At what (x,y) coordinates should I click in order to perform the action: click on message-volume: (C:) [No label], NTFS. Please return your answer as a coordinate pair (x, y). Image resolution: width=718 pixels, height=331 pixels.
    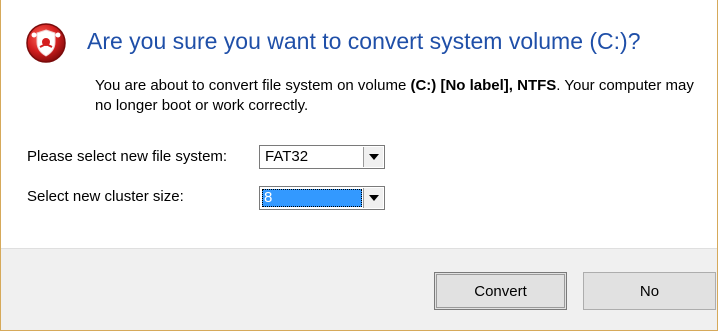
    Looking at the image, I should click on (483, 85).